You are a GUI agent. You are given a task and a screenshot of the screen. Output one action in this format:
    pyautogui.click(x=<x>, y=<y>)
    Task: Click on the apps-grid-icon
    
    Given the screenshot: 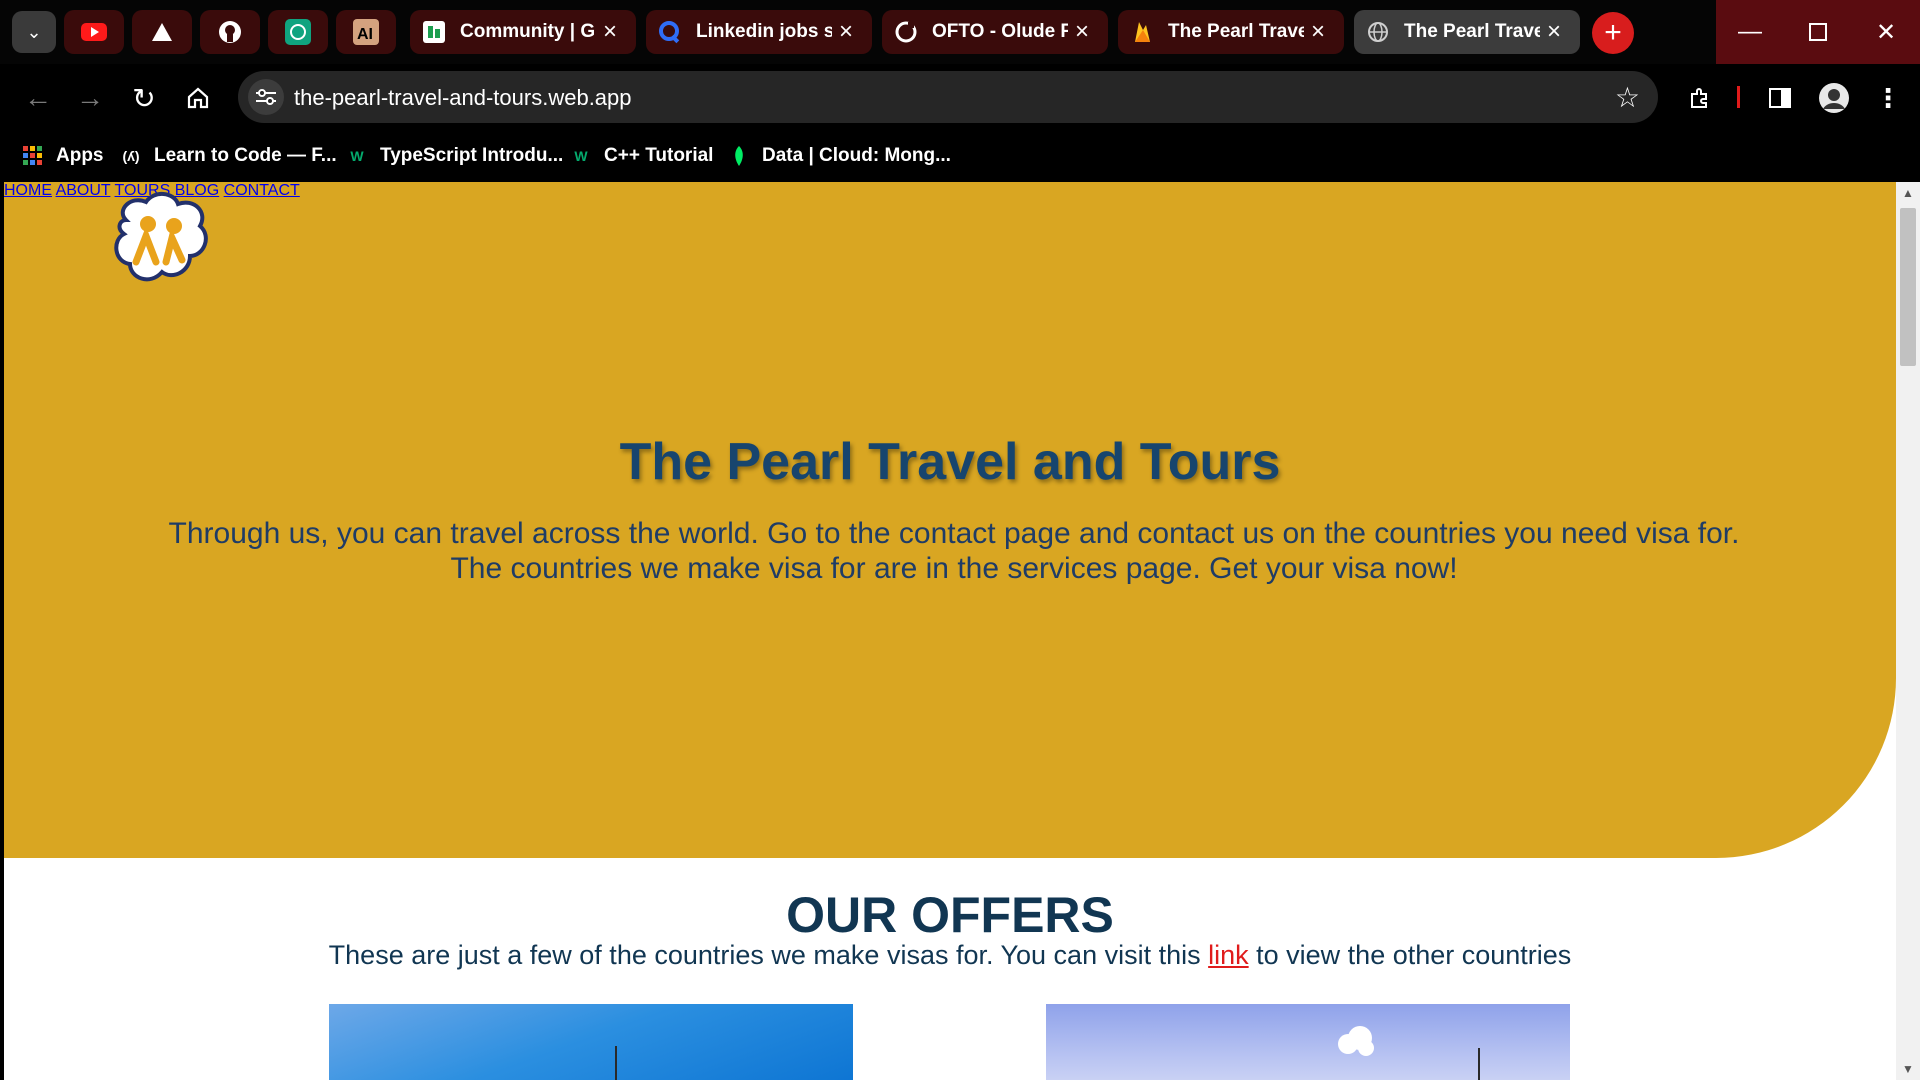 What is the action you would take?
    pyautogui.click(x=33, y=156)
    